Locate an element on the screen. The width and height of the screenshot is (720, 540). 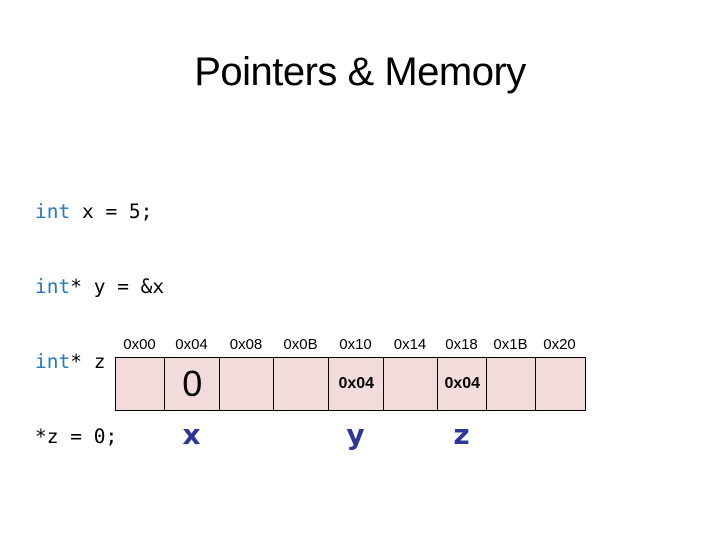
code-line: *z = 0; is located at coordinates (99, 436).